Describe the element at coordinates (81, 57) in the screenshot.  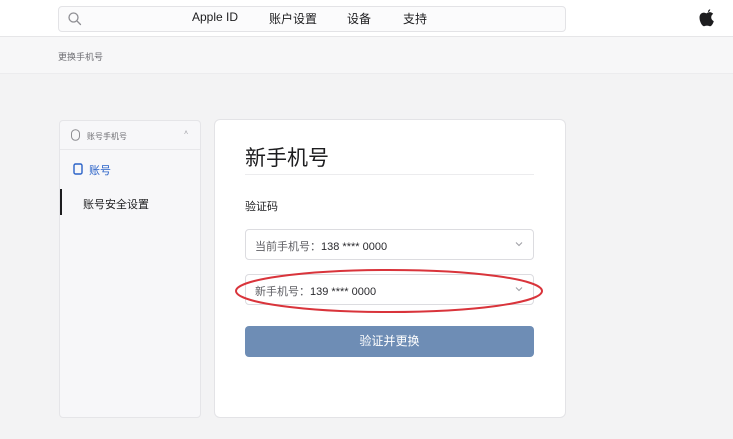
I see `breadcrumb: 更换手机号` at that location.